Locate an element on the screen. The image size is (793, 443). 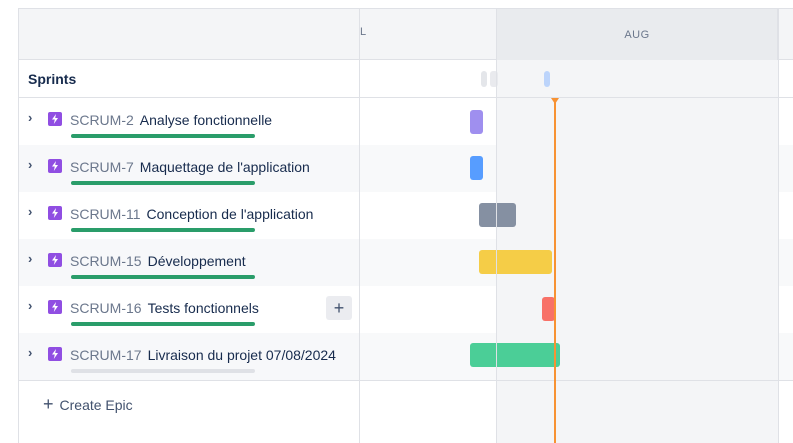
epic-key-link: SCRUM-16 Tests fonctionnels is located at coordinates (164, 308).